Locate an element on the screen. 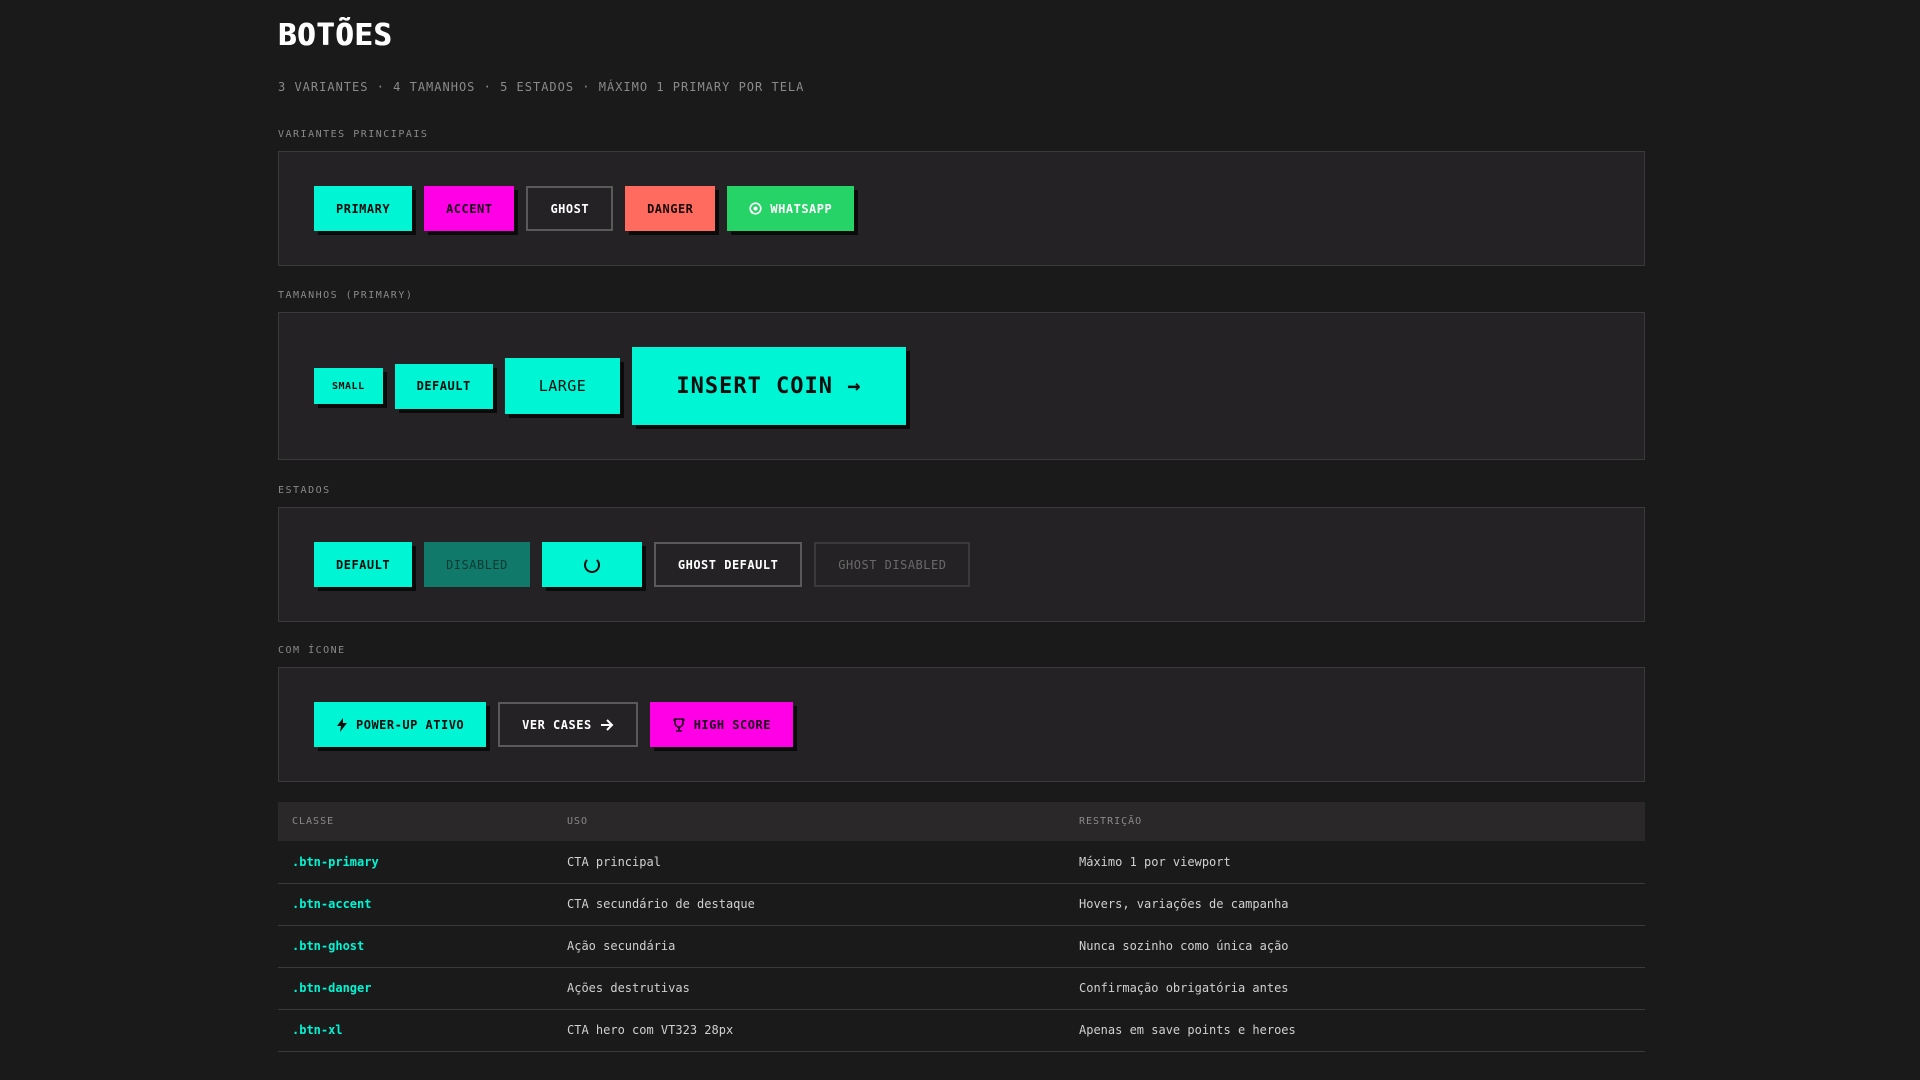  trophy-icon is located at coordinates (679, 724).